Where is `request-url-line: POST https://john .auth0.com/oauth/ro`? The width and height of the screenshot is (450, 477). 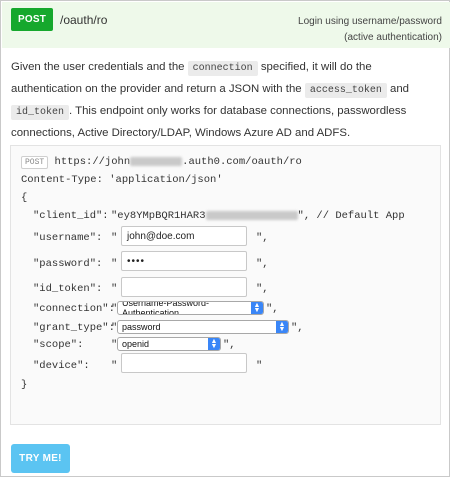 request-url-line: POST https://john .auth0.com/oauth/ro is located at coordinates (161, 162).